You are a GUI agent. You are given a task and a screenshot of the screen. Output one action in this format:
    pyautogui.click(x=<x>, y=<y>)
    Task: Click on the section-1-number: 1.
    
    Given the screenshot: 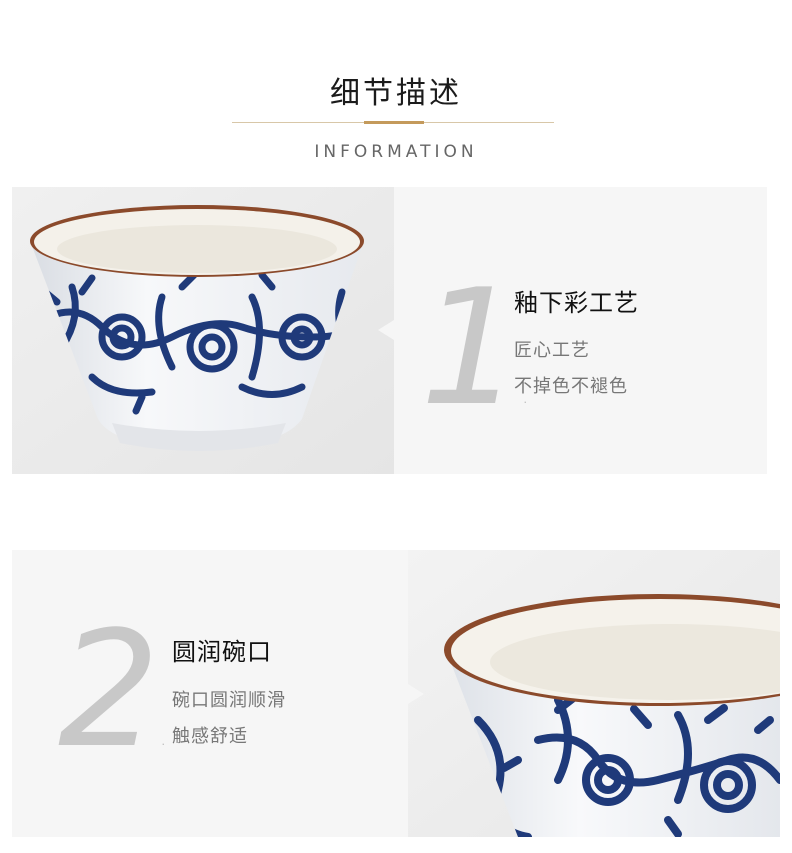 What is the action you would take?
    pyautogui.click(x=474, y=348)
    